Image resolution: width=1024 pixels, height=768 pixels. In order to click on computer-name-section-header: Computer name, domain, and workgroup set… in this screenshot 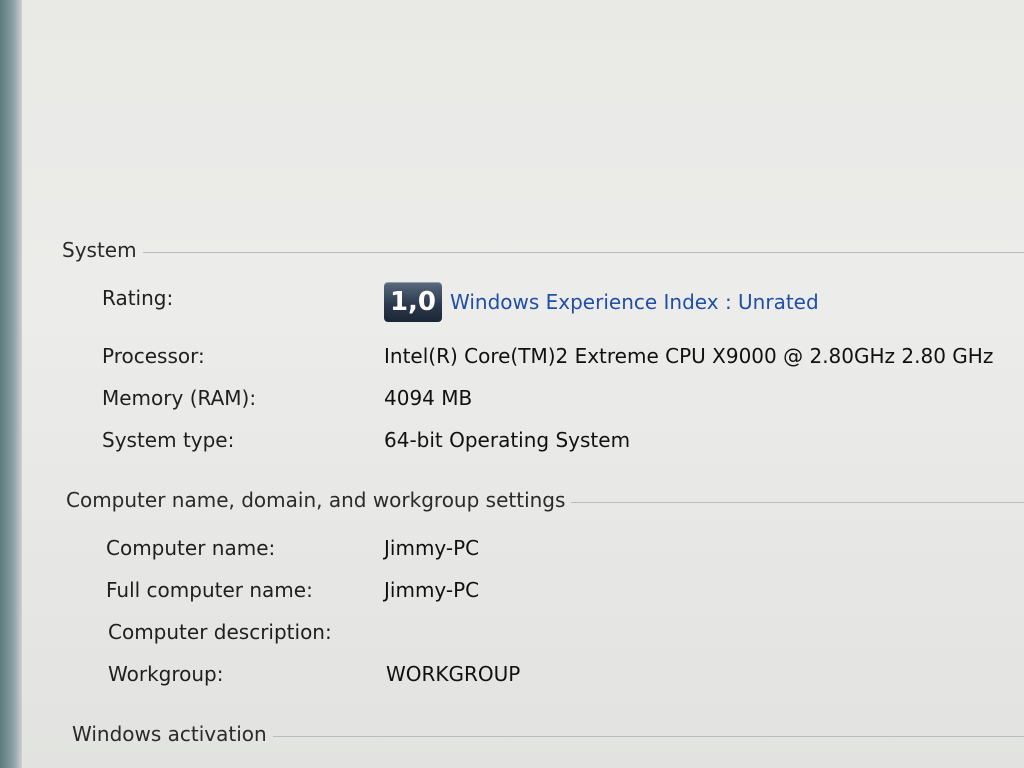, I will do `click(545, 500)`.